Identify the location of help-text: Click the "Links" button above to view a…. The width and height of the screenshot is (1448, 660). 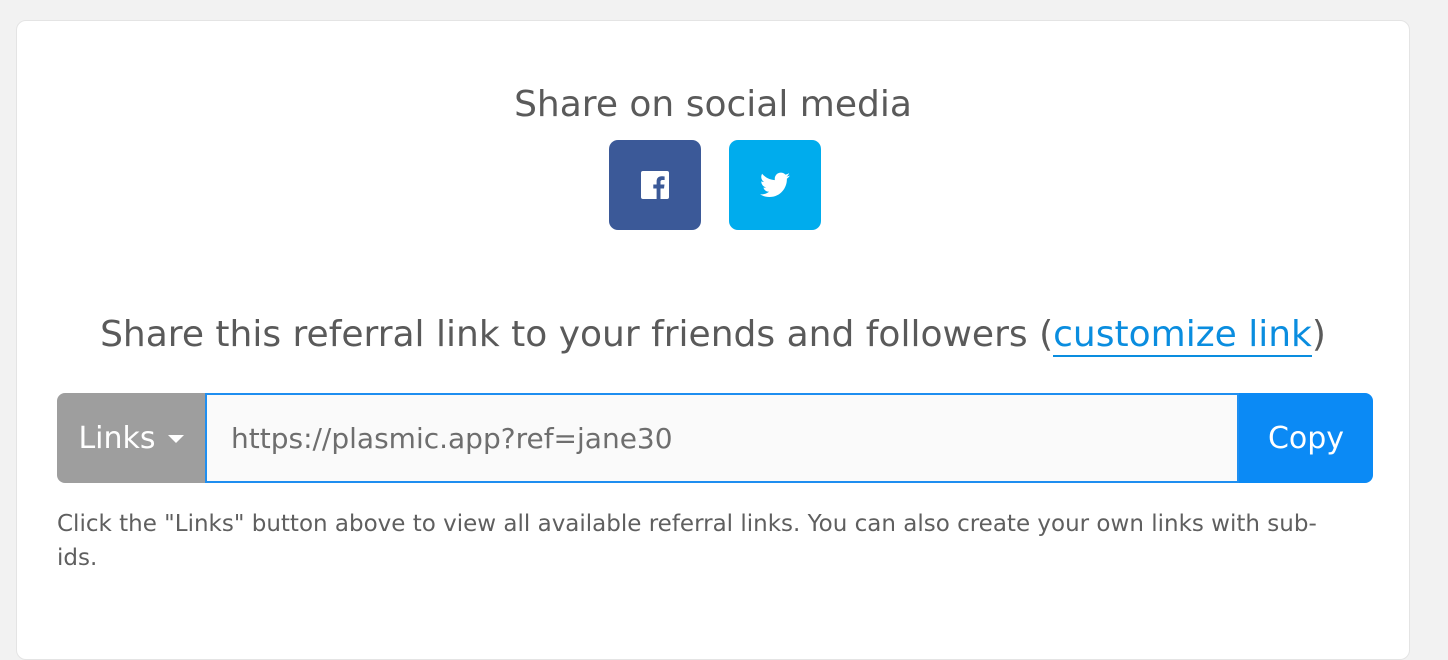
(687, 541).